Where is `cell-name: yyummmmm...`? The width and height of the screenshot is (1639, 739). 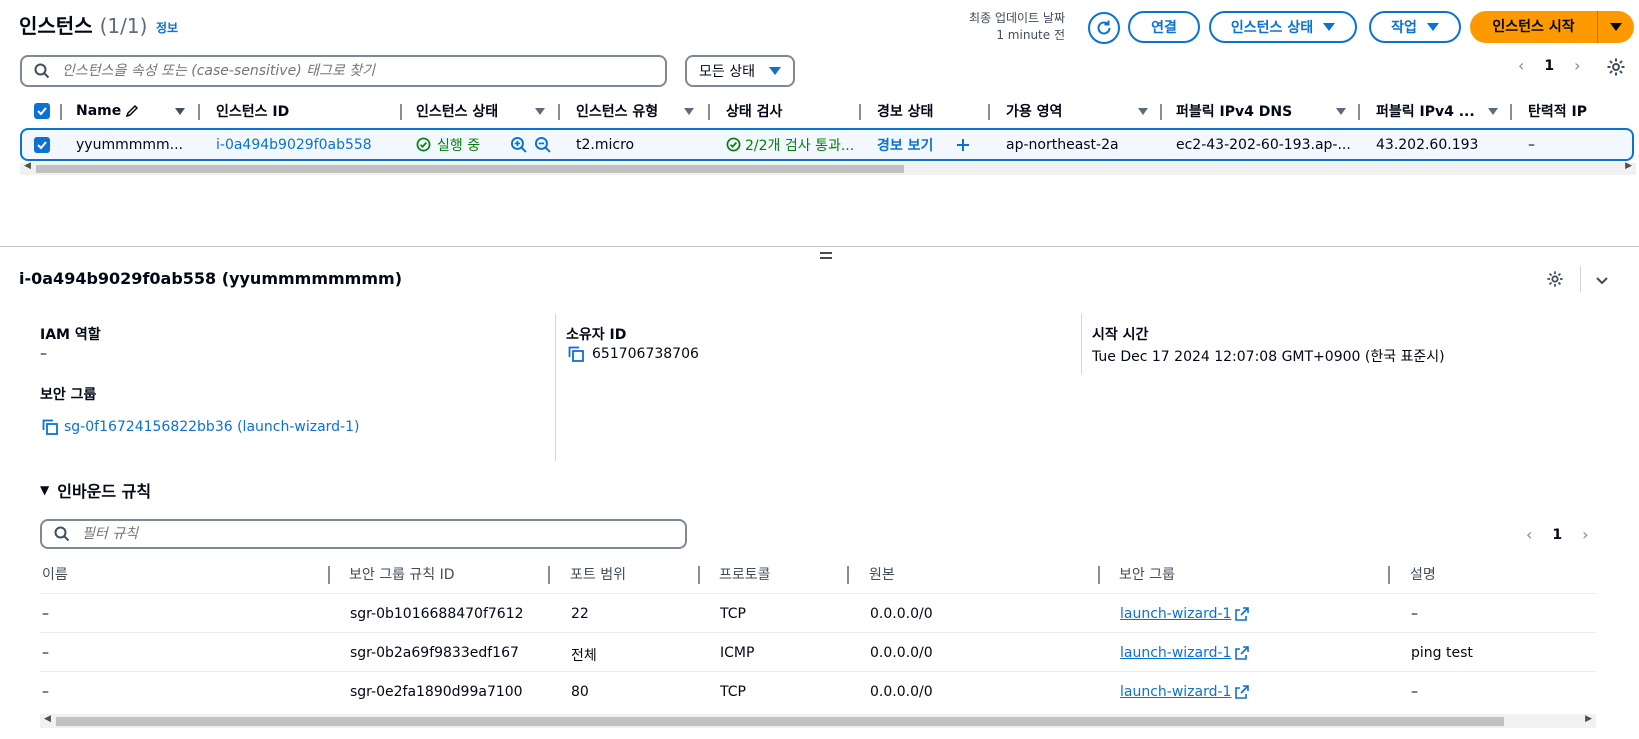
cell-name: yyummmmm... is located at coordinates (129, 144).